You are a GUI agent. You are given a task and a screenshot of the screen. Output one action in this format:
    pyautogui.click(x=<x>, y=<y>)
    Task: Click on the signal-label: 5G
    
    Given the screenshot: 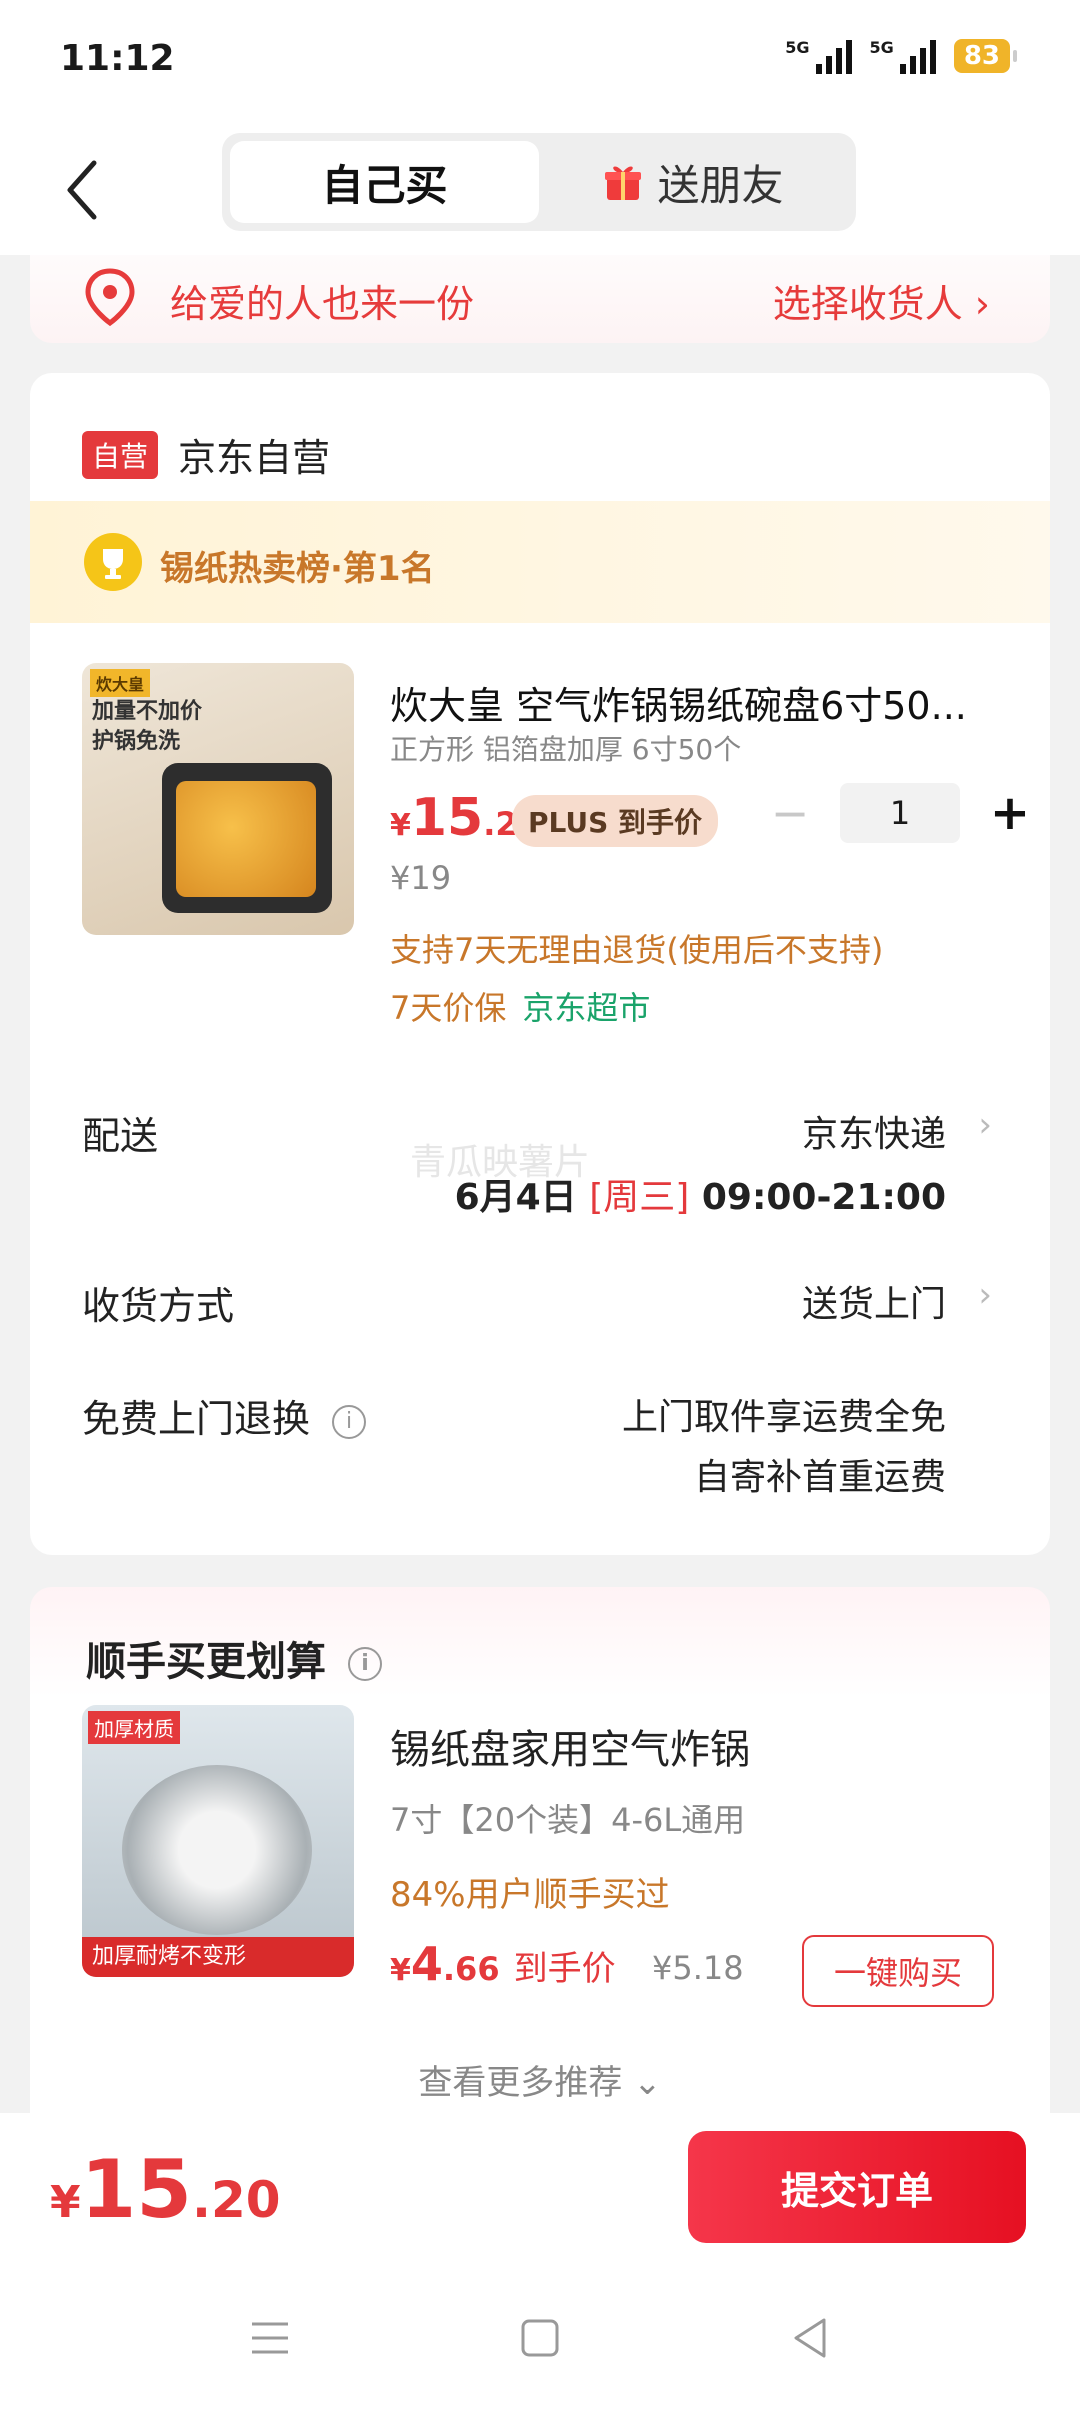 What is the action you would take?
    pyautogui.click(x=797, y=47)
    